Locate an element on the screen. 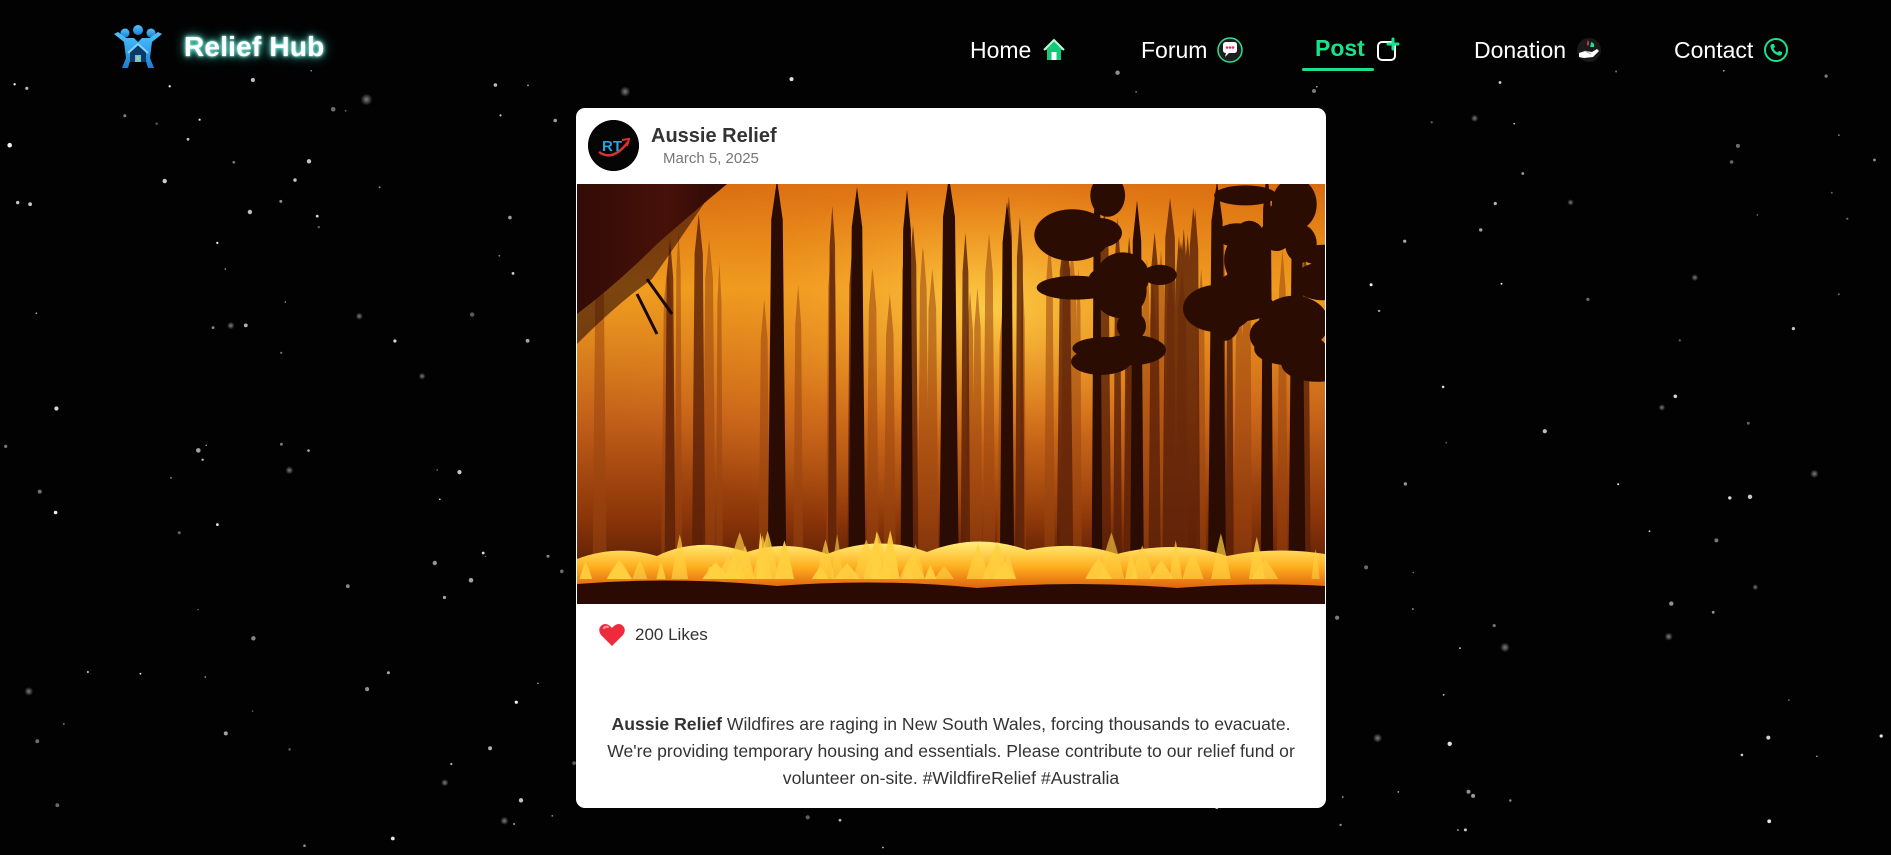 The width and height of the screenshot is (1891, 855). nav-item-post: Post is located at coordinates (1351, 50).